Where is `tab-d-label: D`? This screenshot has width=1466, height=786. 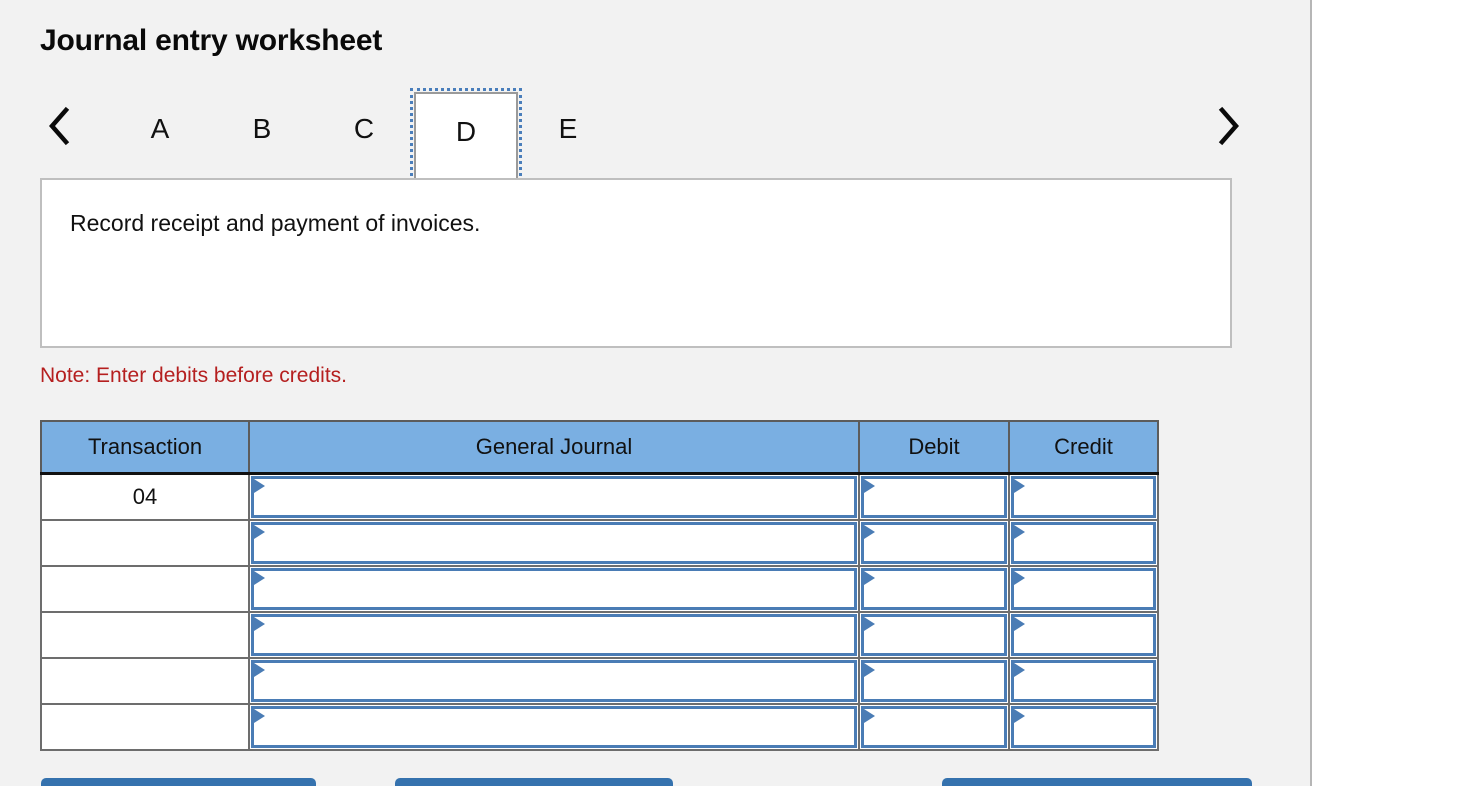 tab-d-label: D is located at coordinates (466, 131).